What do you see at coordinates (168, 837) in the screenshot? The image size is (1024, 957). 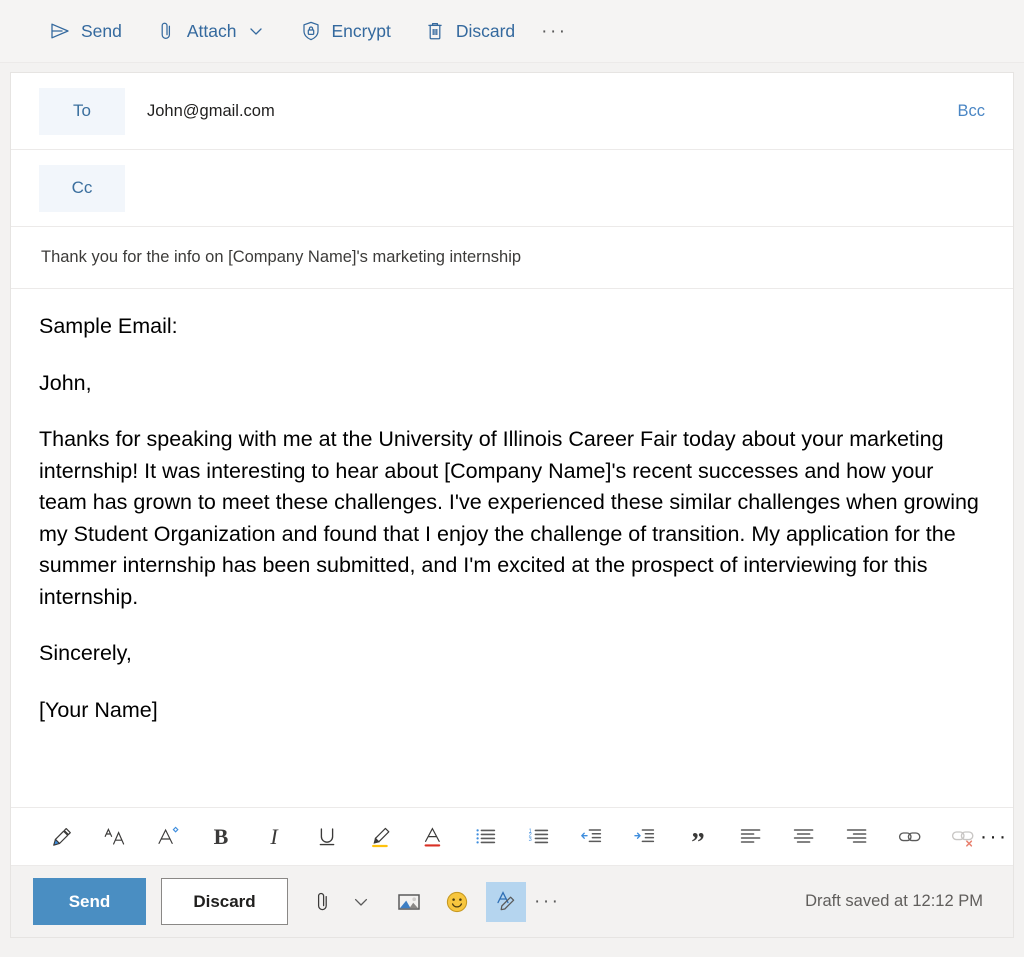 I see `font-grow-icon` at bounding box center [168, 837].